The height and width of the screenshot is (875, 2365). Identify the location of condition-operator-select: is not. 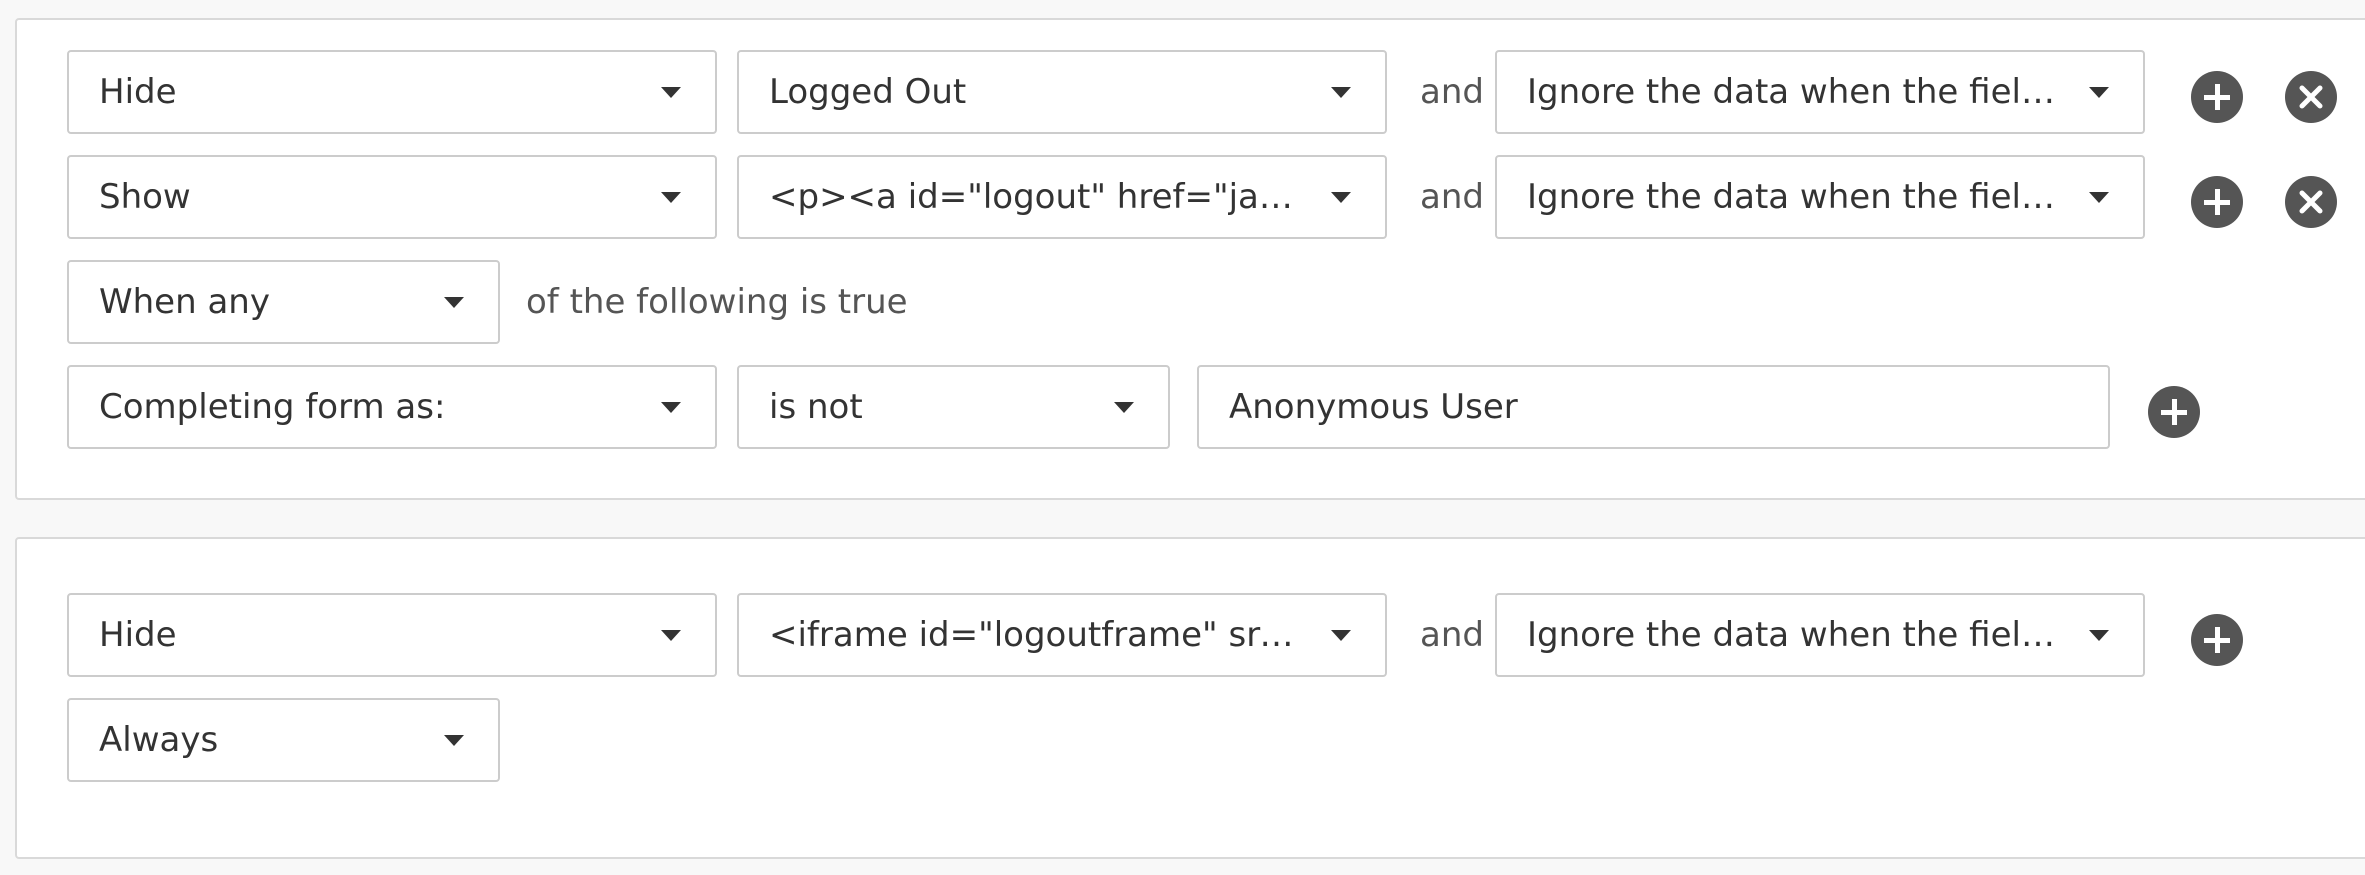
(953, 407).